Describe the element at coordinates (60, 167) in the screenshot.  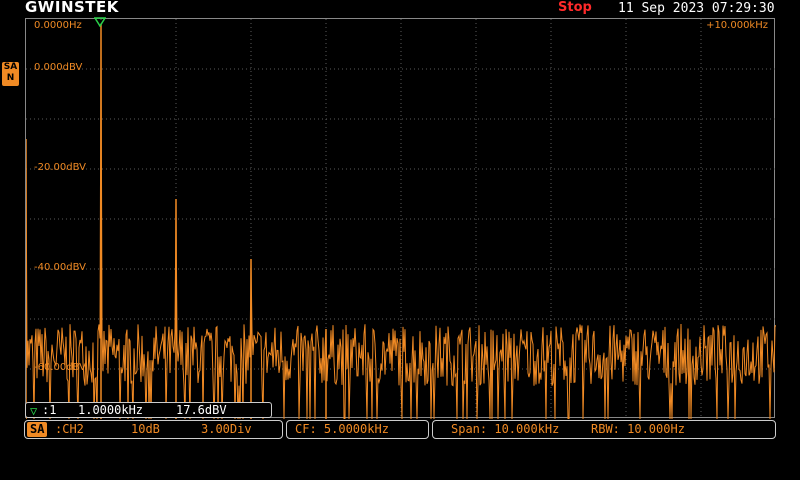
I see `y-label-1: -20.00dBV` at that location.